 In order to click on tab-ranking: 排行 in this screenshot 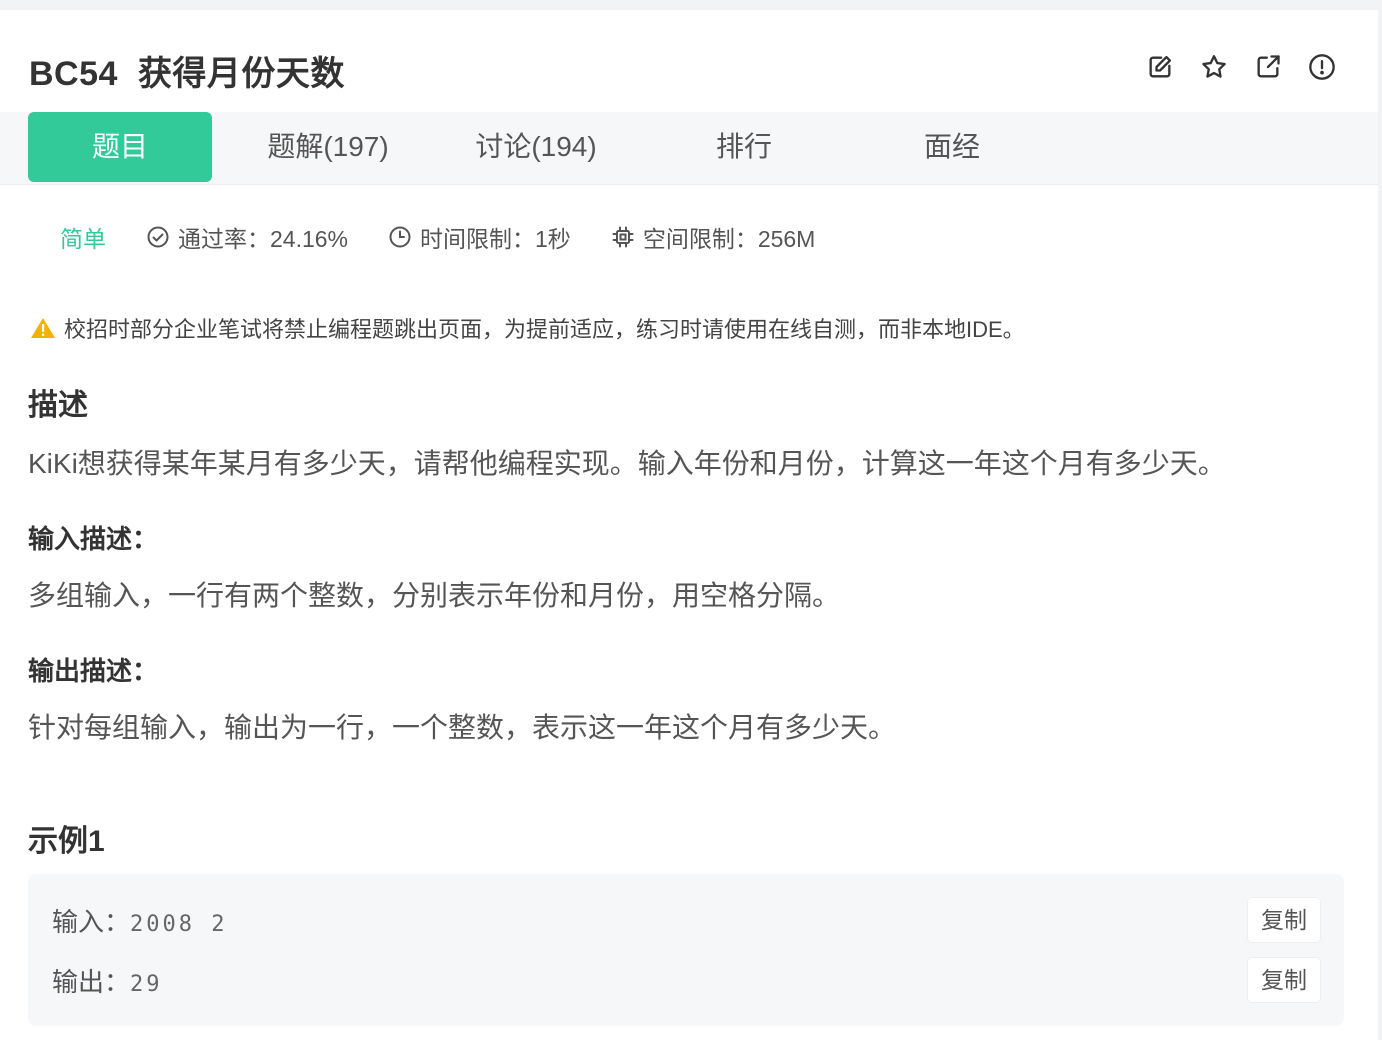, I will do `click(744, 147)`.